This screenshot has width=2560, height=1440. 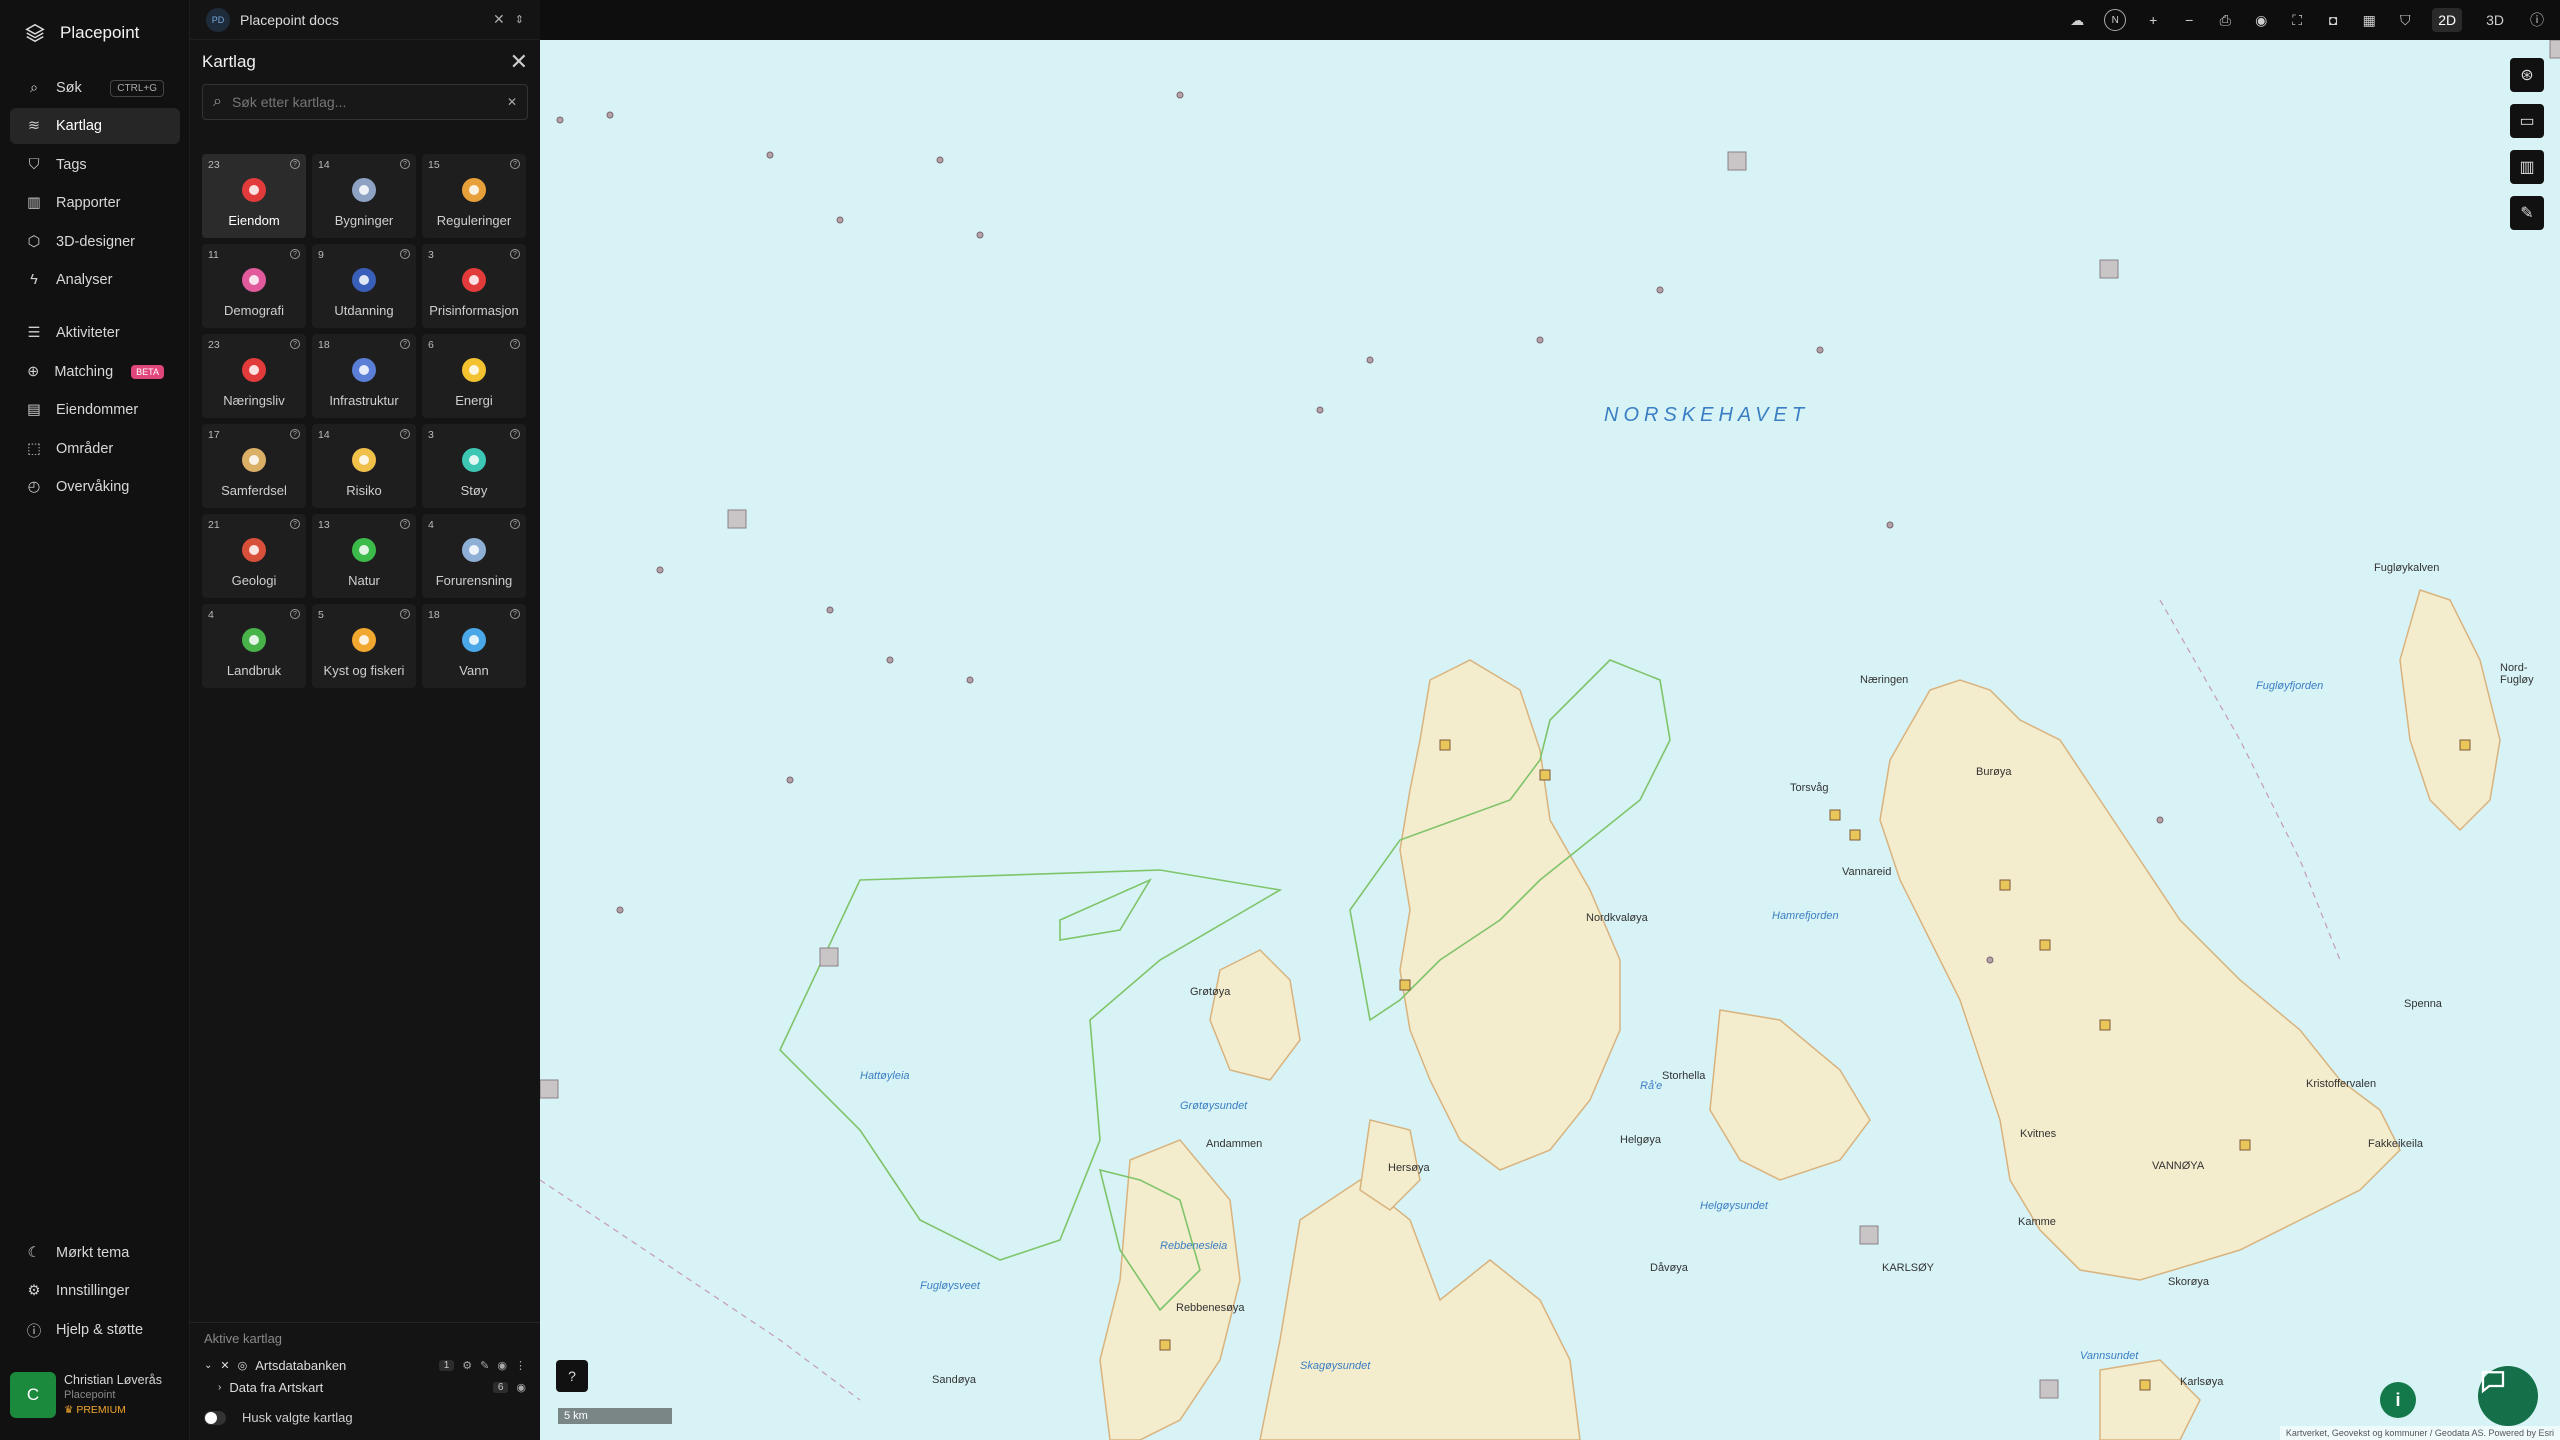 I want to click on filter-icon: ⚙, so click(x=467, y=1365).